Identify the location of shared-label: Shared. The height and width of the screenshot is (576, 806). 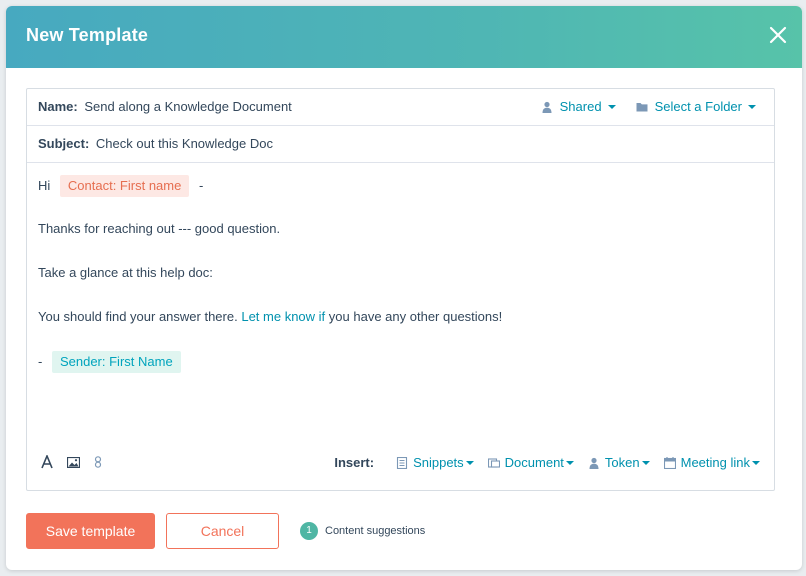
(580, 106).